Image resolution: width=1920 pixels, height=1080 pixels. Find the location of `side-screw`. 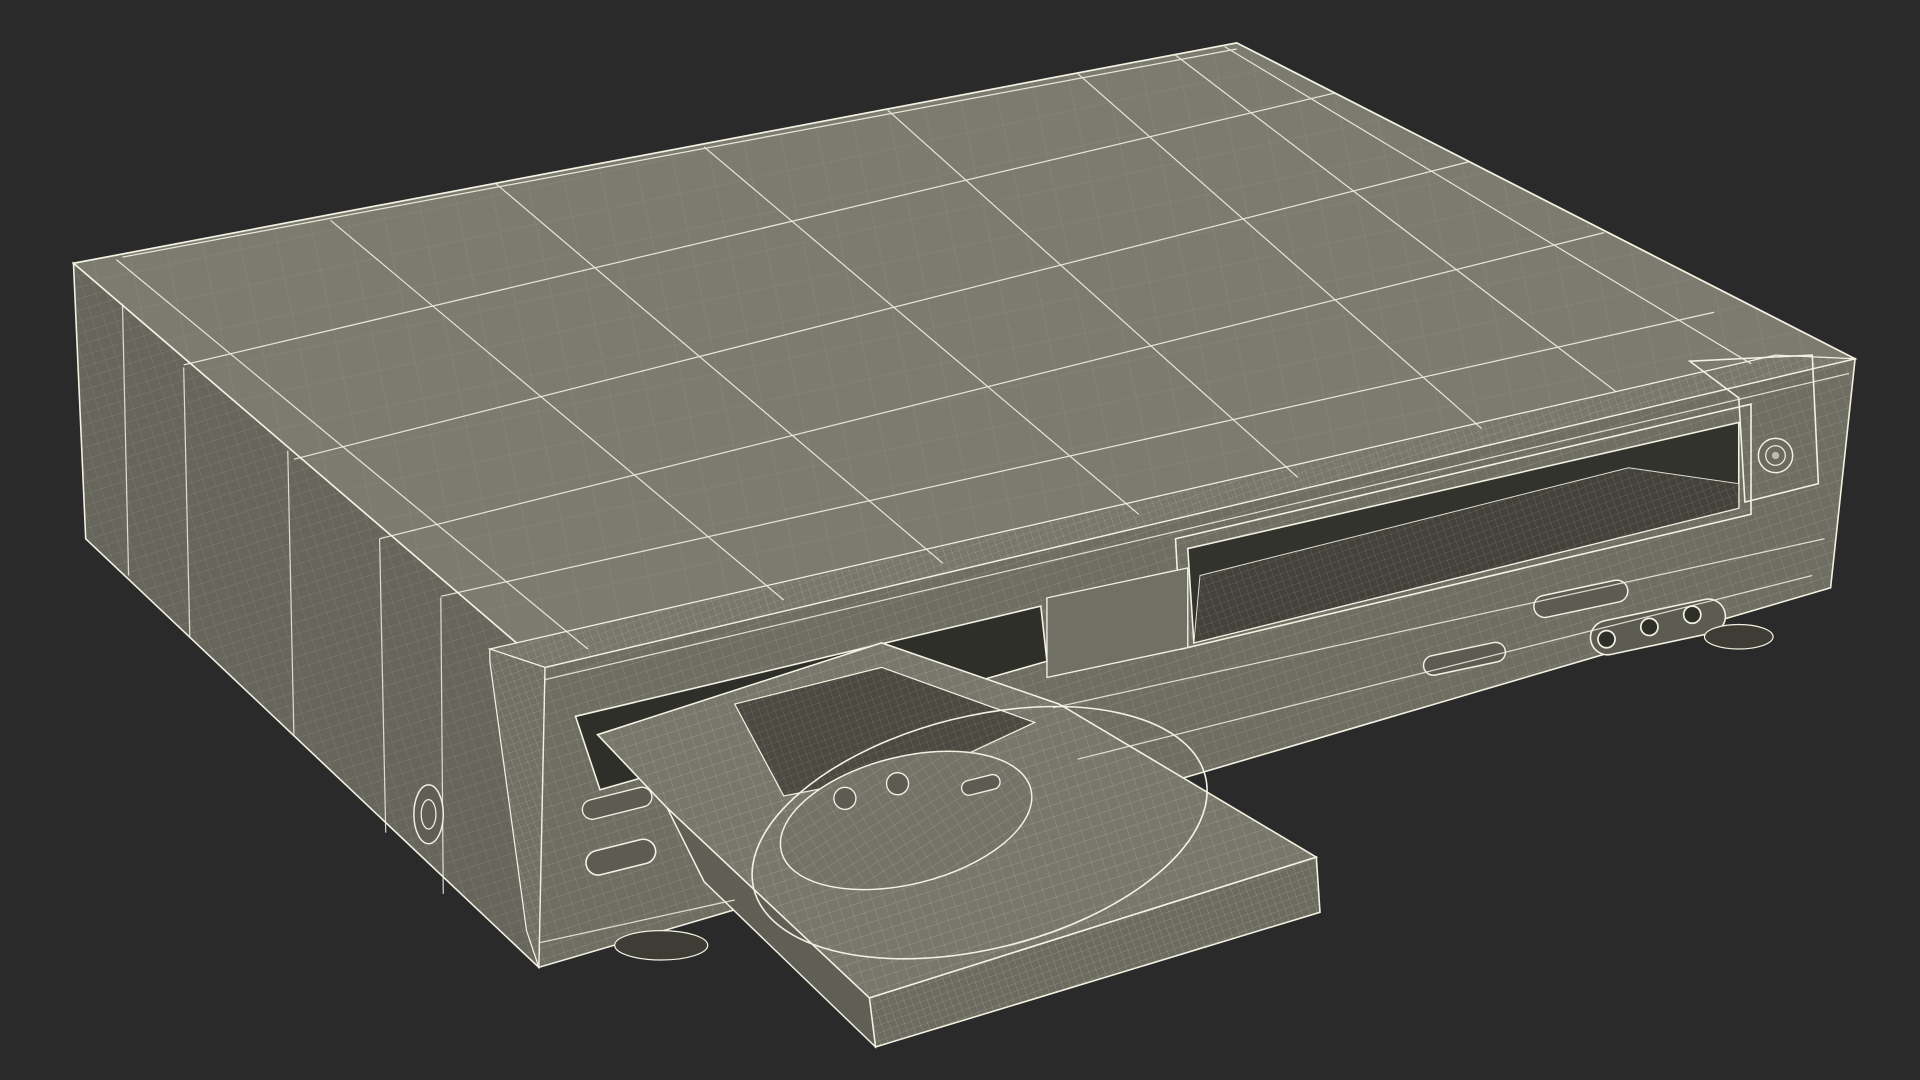

side-screw is located at coordinates (428, 814).